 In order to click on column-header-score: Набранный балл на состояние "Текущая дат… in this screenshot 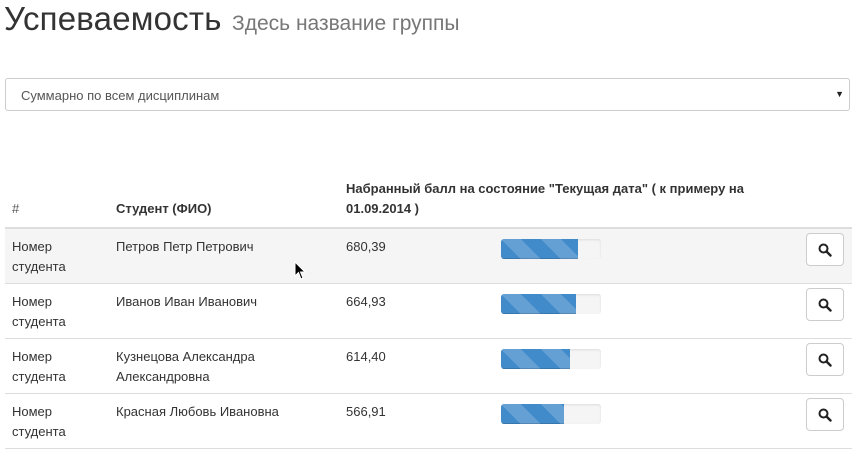, I will do `click(596, 200)`.